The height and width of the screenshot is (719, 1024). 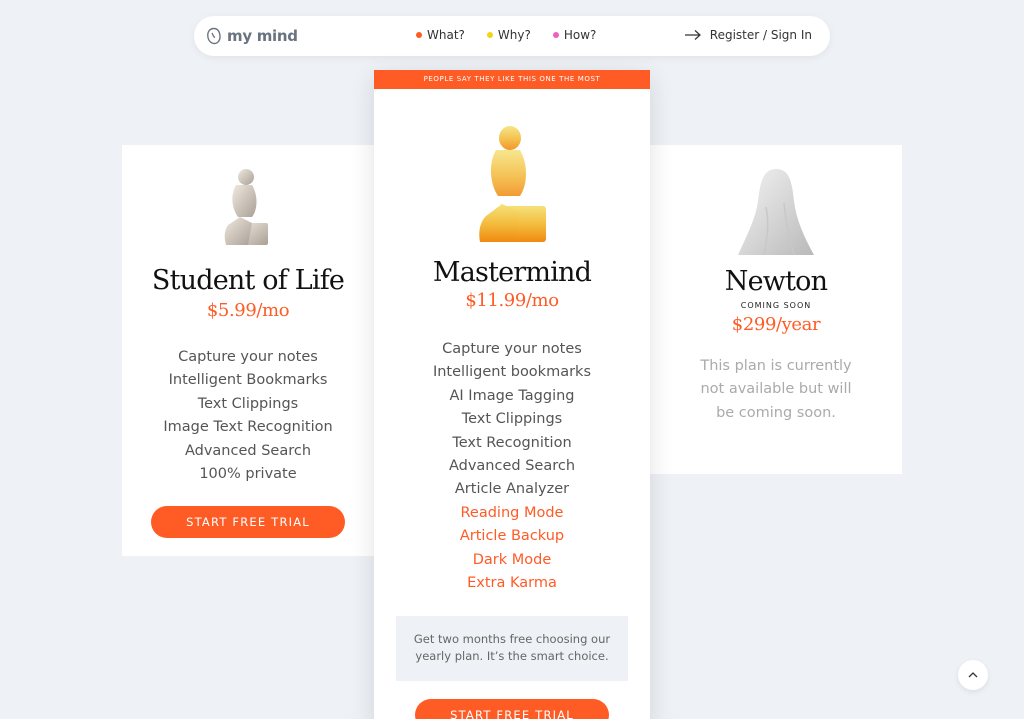 What do you see at coordinates (446, 35) in the screenshot?
I see `nav-link-label: What?` at bounding box center [446, 35].